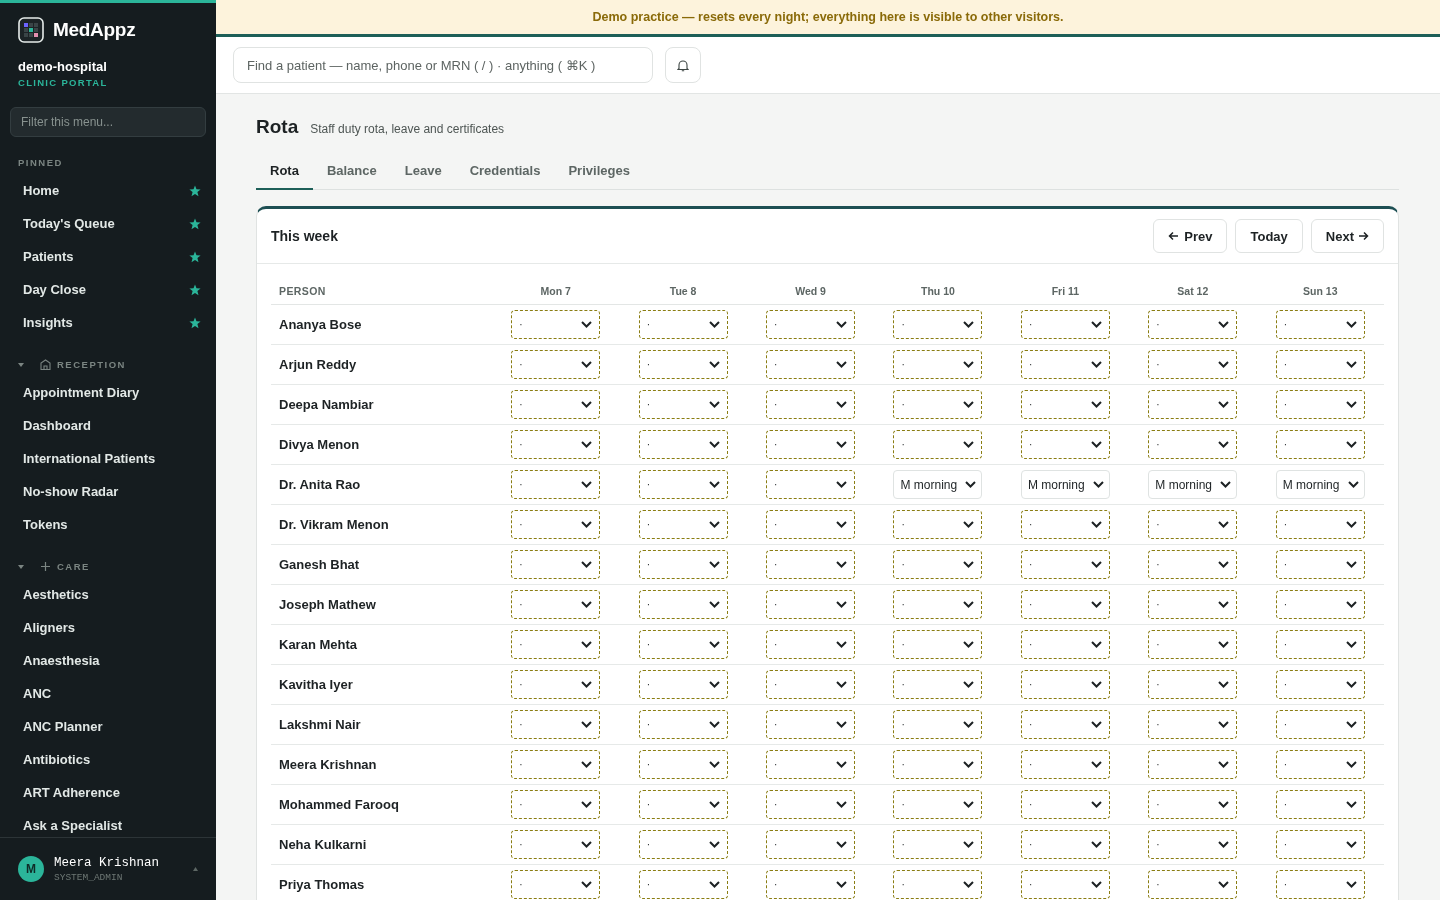 This screenshot has height=900, width=1440. Describe the element at coordinates (108, 726) in the screenshot. I see `nav-item: ANC Planner` at that location.